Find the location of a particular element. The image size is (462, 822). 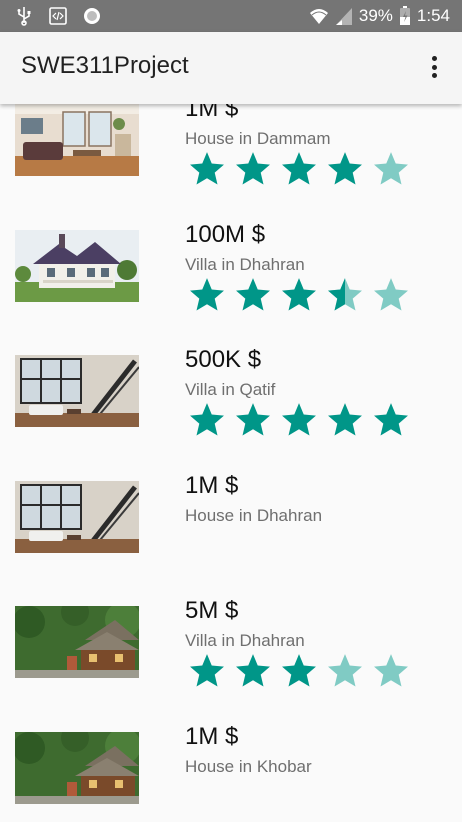

listing-price: 100M $ is located at coordinates (225, 234).